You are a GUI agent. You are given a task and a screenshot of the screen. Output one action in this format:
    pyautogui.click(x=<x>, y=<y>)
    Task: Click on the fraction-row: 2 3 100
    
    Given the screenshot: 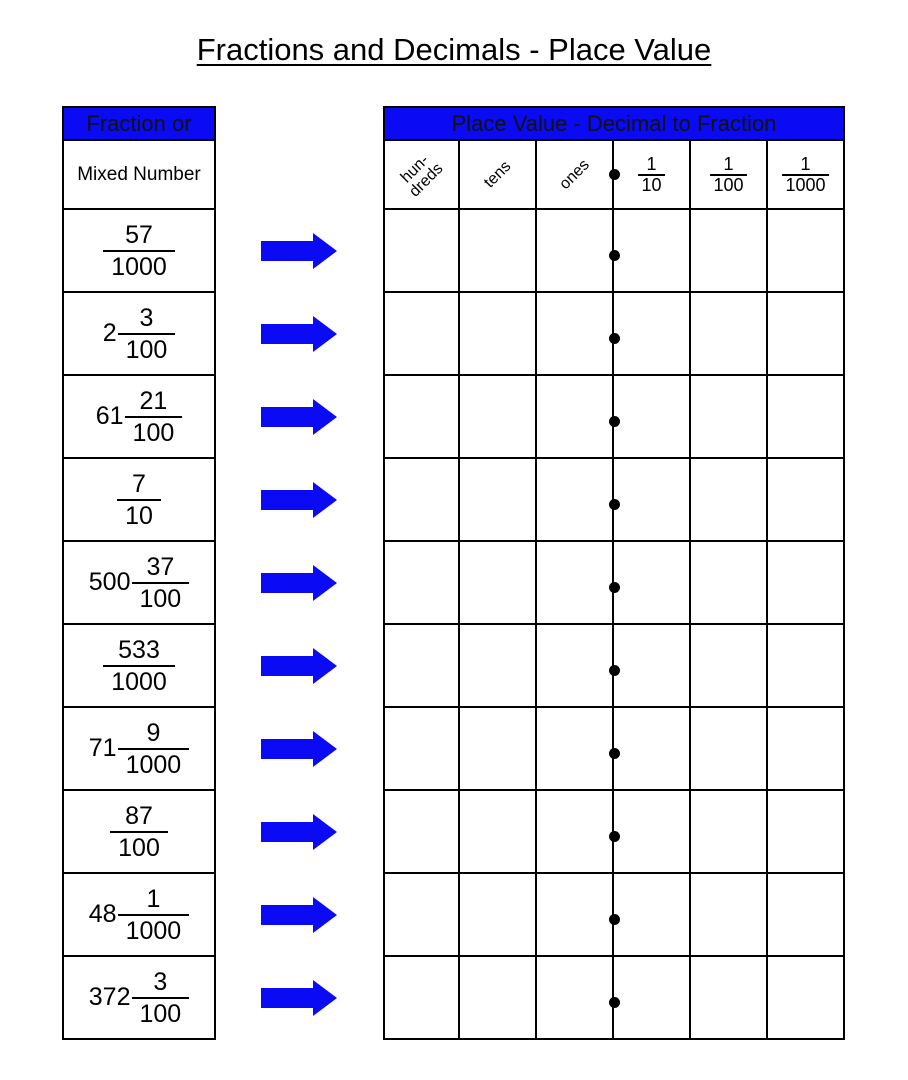 What is the action you would take?
    pyautogui.click(x=139, y=334)
    